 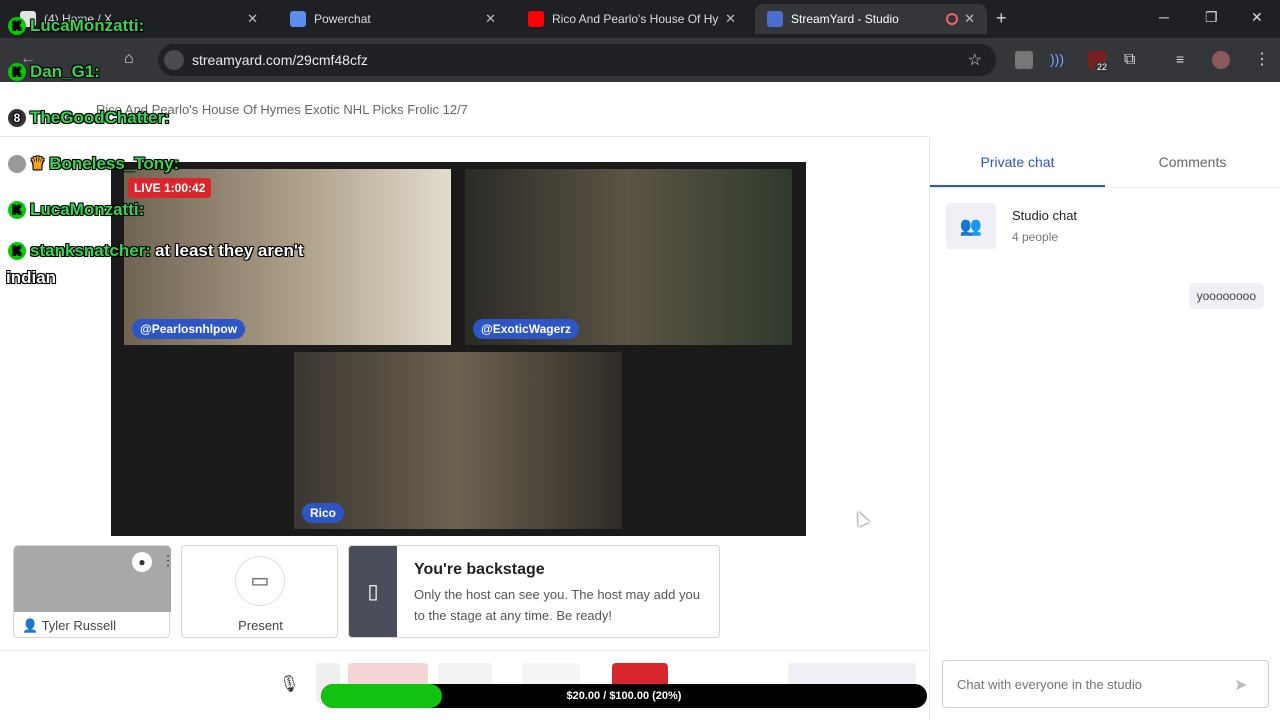 What do you see at coordinates (260, 581) in the screenshot?
I see `screen-share-icon: ▭` at bounding box center [260, 581].